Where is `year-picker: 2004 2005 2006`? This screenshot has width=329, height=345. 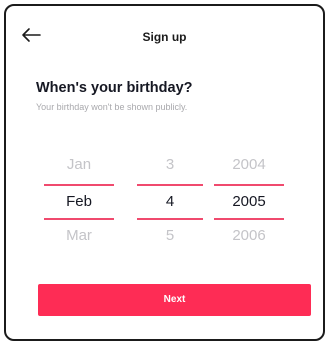 year-picker: 2004 2005 2006 is located at coordinates (249, 201).